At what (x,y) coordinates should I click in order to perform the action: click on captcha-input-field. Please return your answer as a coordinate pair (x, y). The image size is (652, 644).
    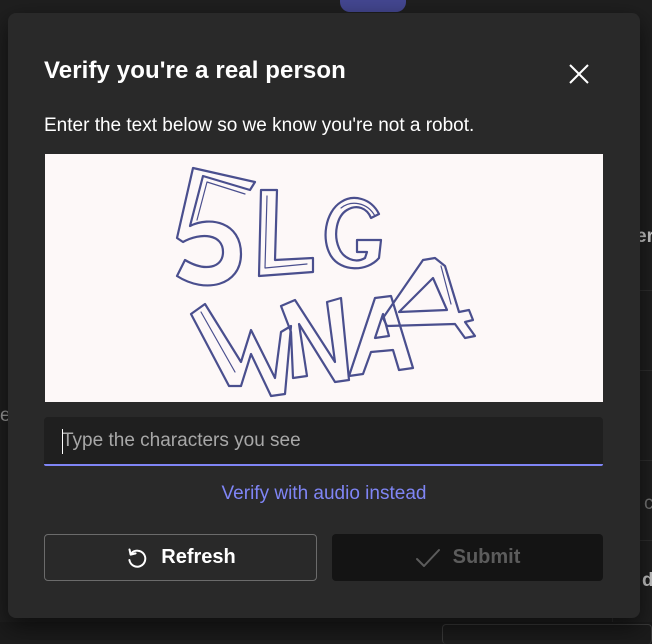
    Looking at the image, I should click on (323, 441).